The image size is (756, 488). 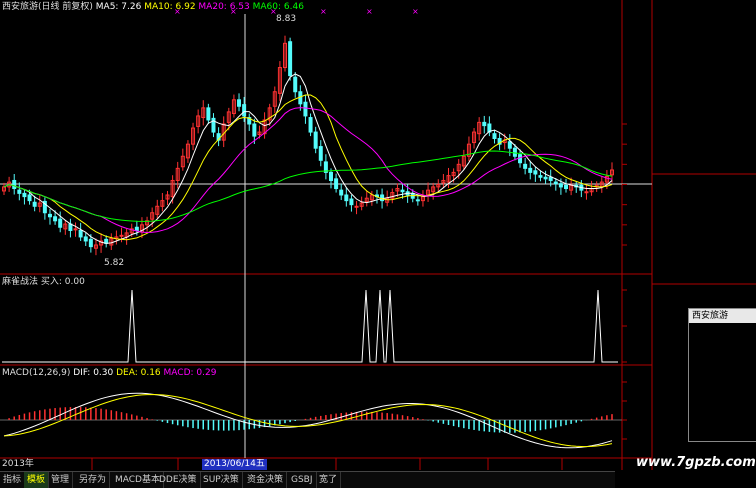 What do you see at coordinates (18, 464) in the screenshot?
I see `year-label: 2013年` at bounding box center [18, 464].